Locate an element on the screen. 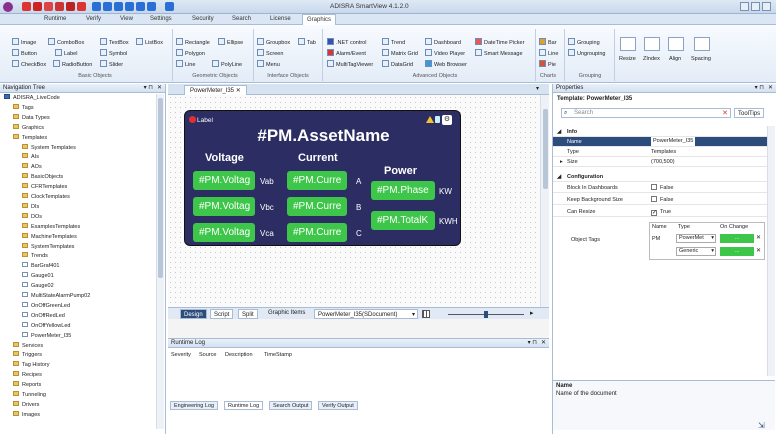 The width and height of the screenshot is (776, 434). power-tag-phase: #PM.Phase is located at coordinates (403, 190).